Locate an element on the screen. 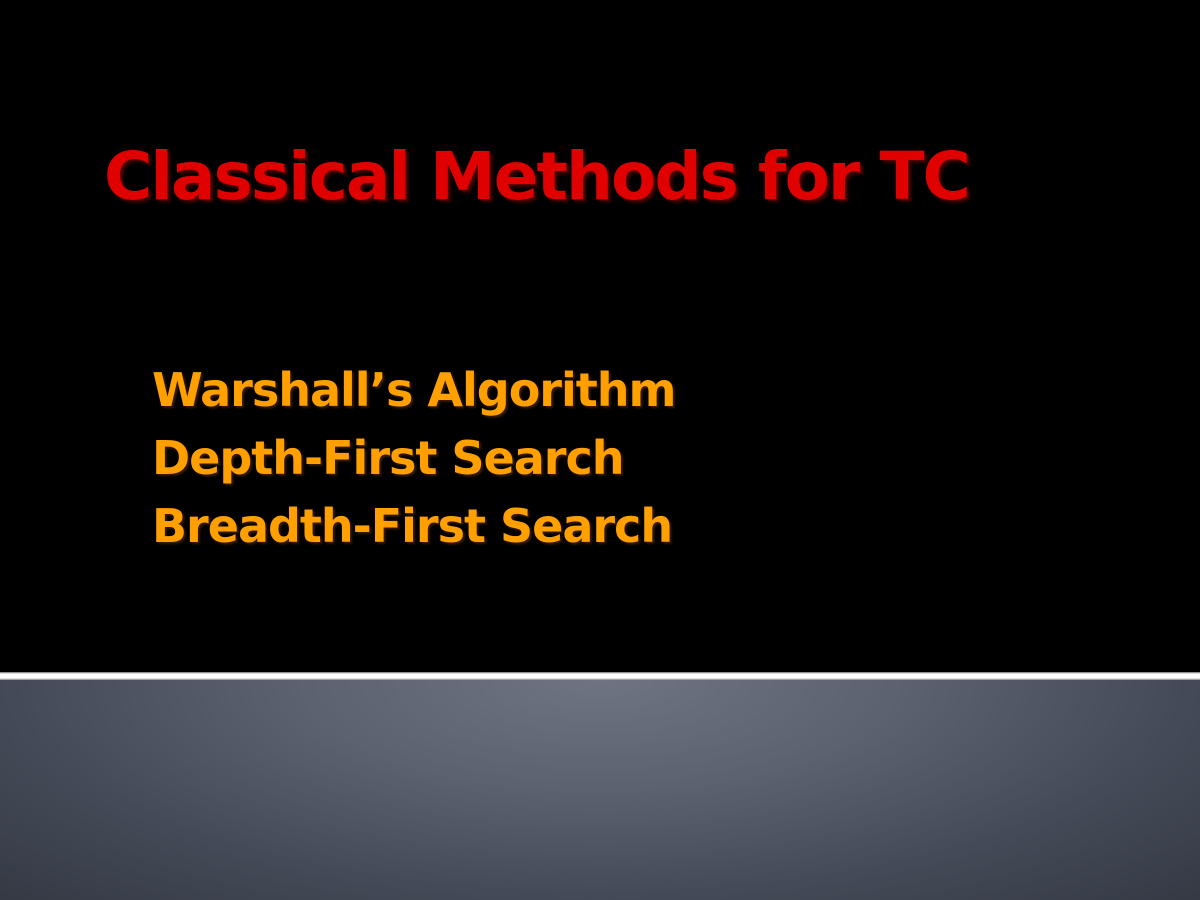  slide-title: Classical Methods for TC is located at coordinates (537, 176).